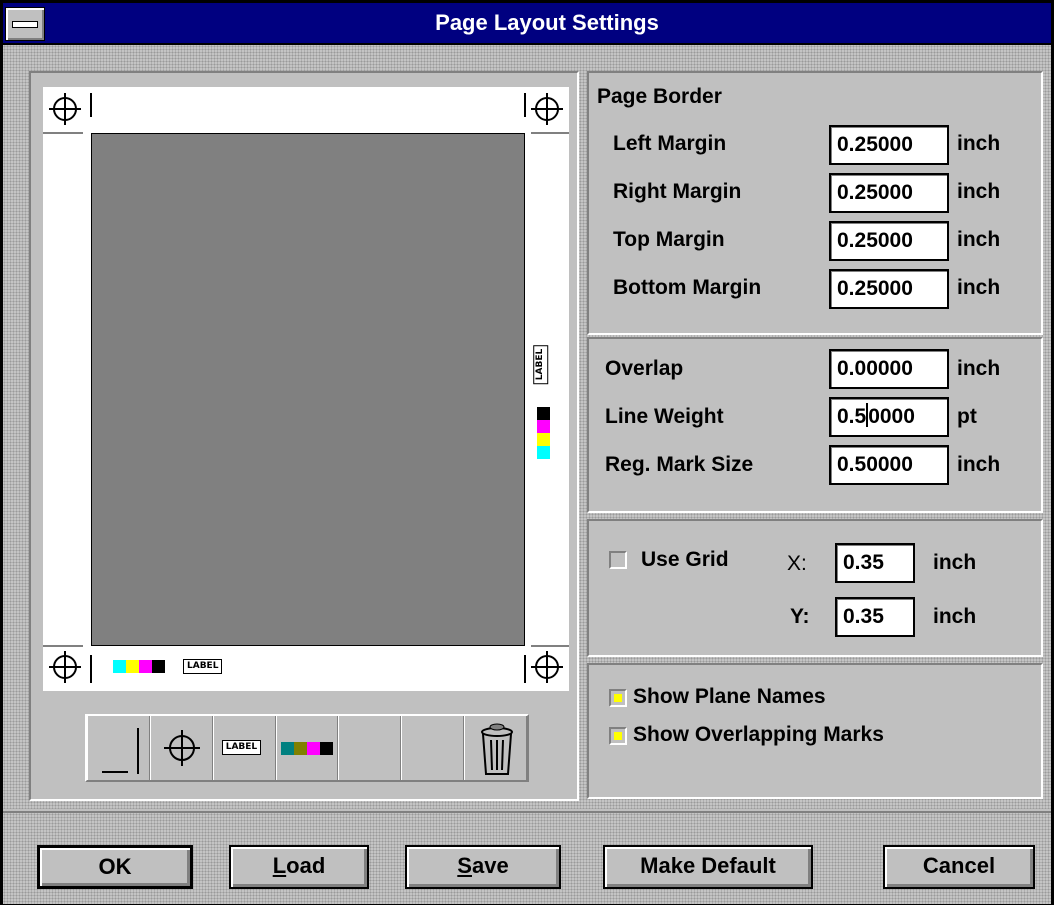 Image resolution: width=1054 pixels, height=905 pixels. Describe the element at coordinates (889, 241) in the screenshot. I see `top-margin-input: 0.25000` at that location.